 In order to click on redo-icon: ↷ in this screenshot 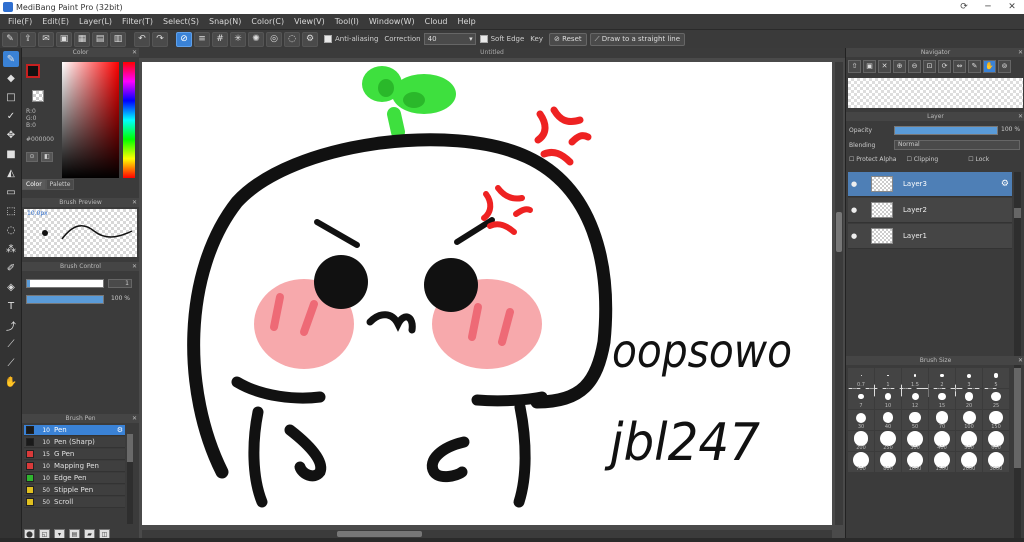, I will do `click(160, 39)`.